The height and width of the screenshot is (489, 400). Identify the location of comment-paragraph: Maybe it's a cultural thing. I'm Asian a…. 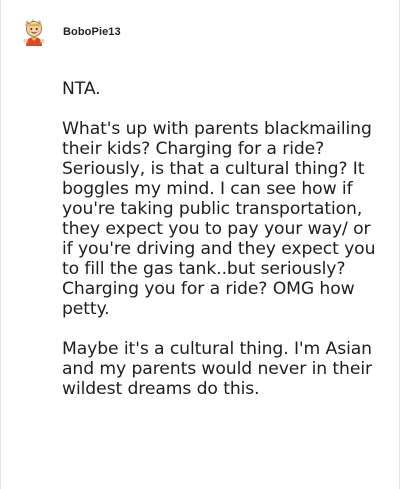
(217, 369).